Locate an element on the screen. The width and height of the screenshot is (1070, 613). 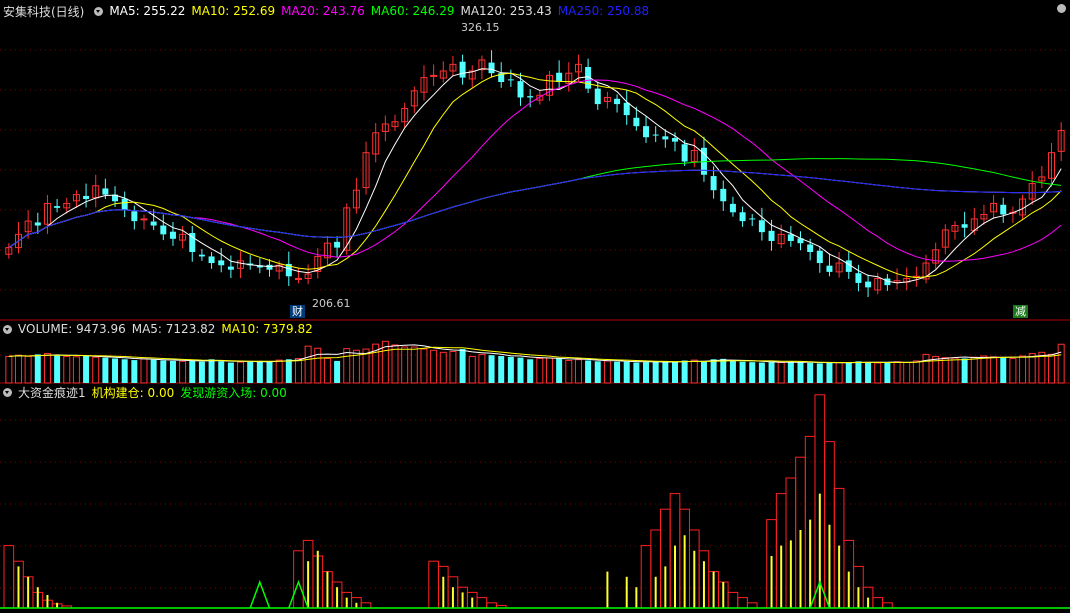
ma5-label: MA5: 255.22 is located at coordinates (147, 11).